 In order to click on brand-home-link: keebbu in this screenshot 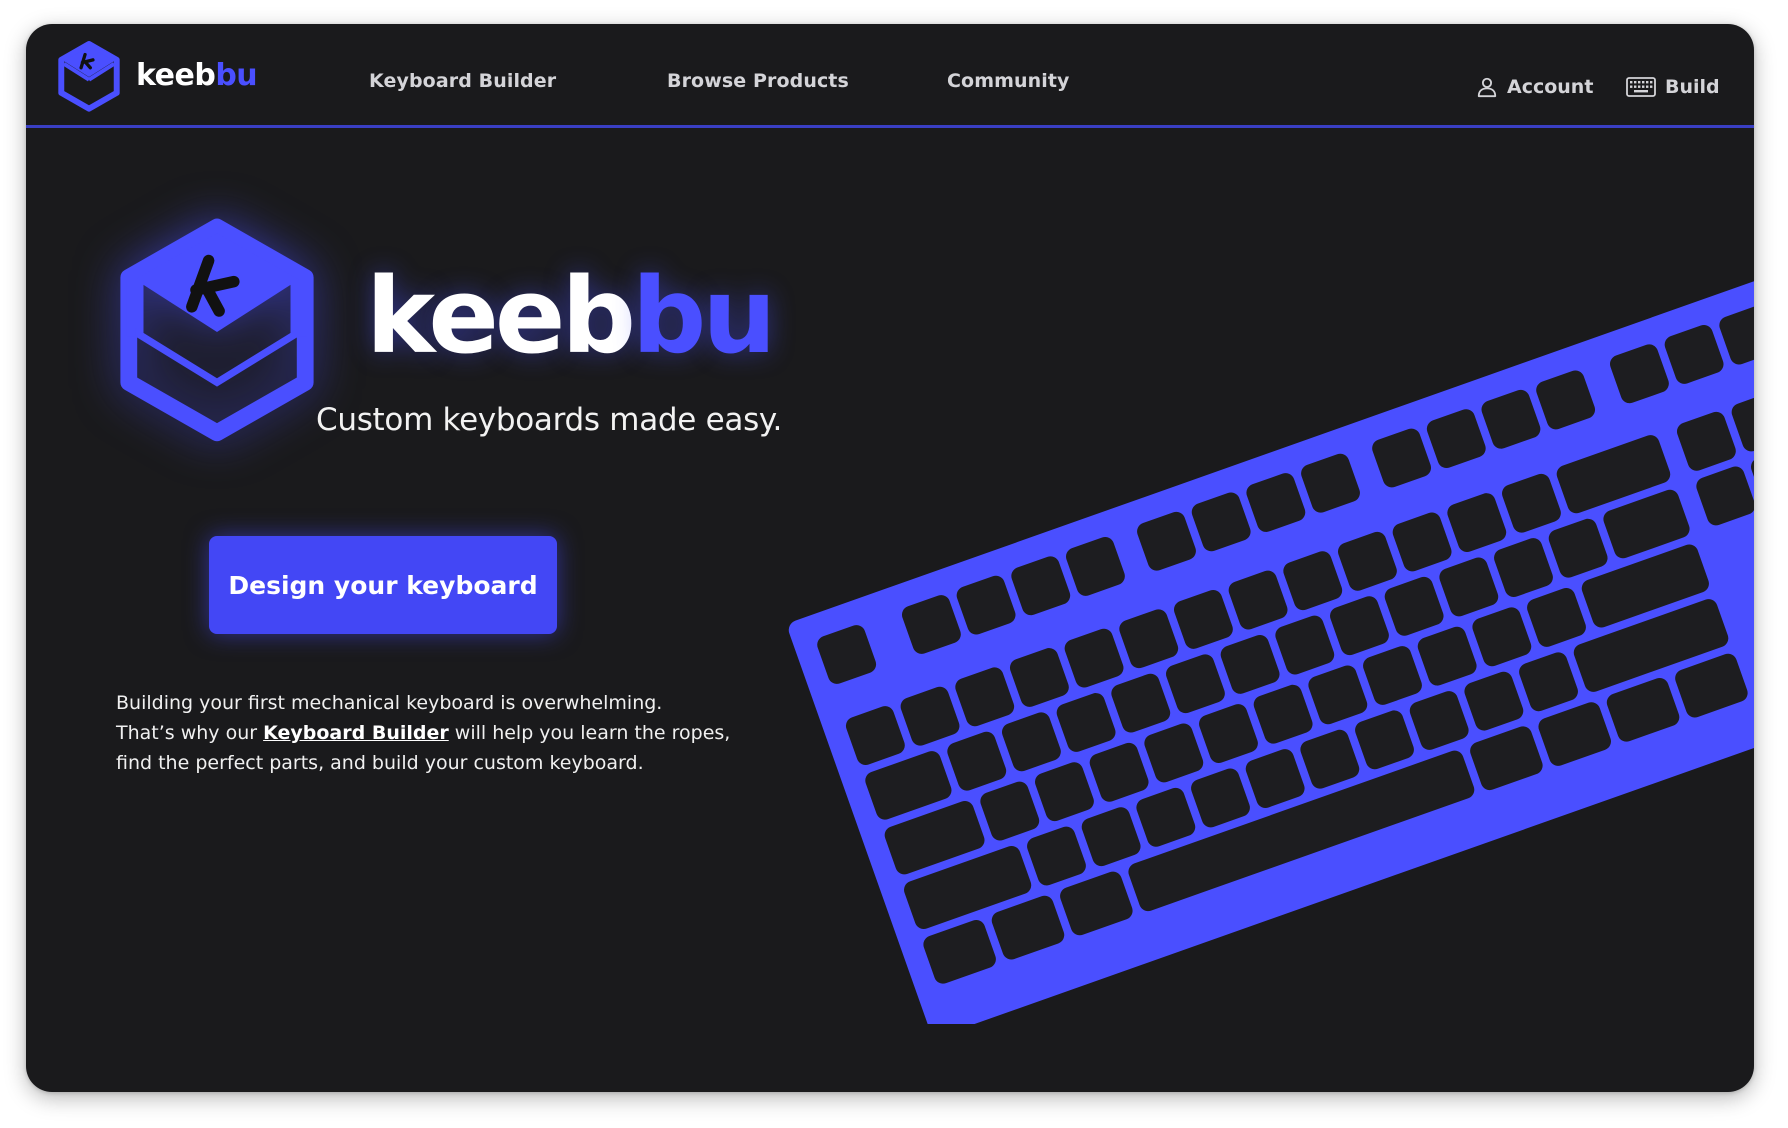, I will do `click(157, 77)`.